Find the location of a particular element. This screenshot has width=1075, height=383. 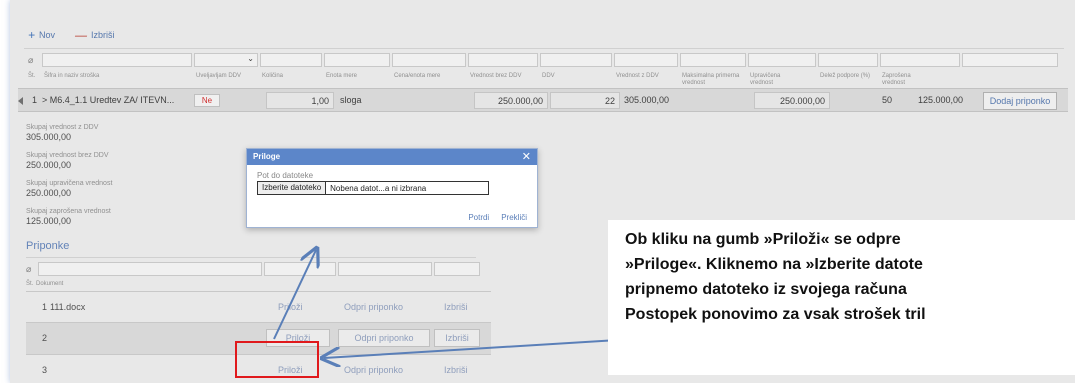

col-qty: Količina is located at coordinates (273, 76).